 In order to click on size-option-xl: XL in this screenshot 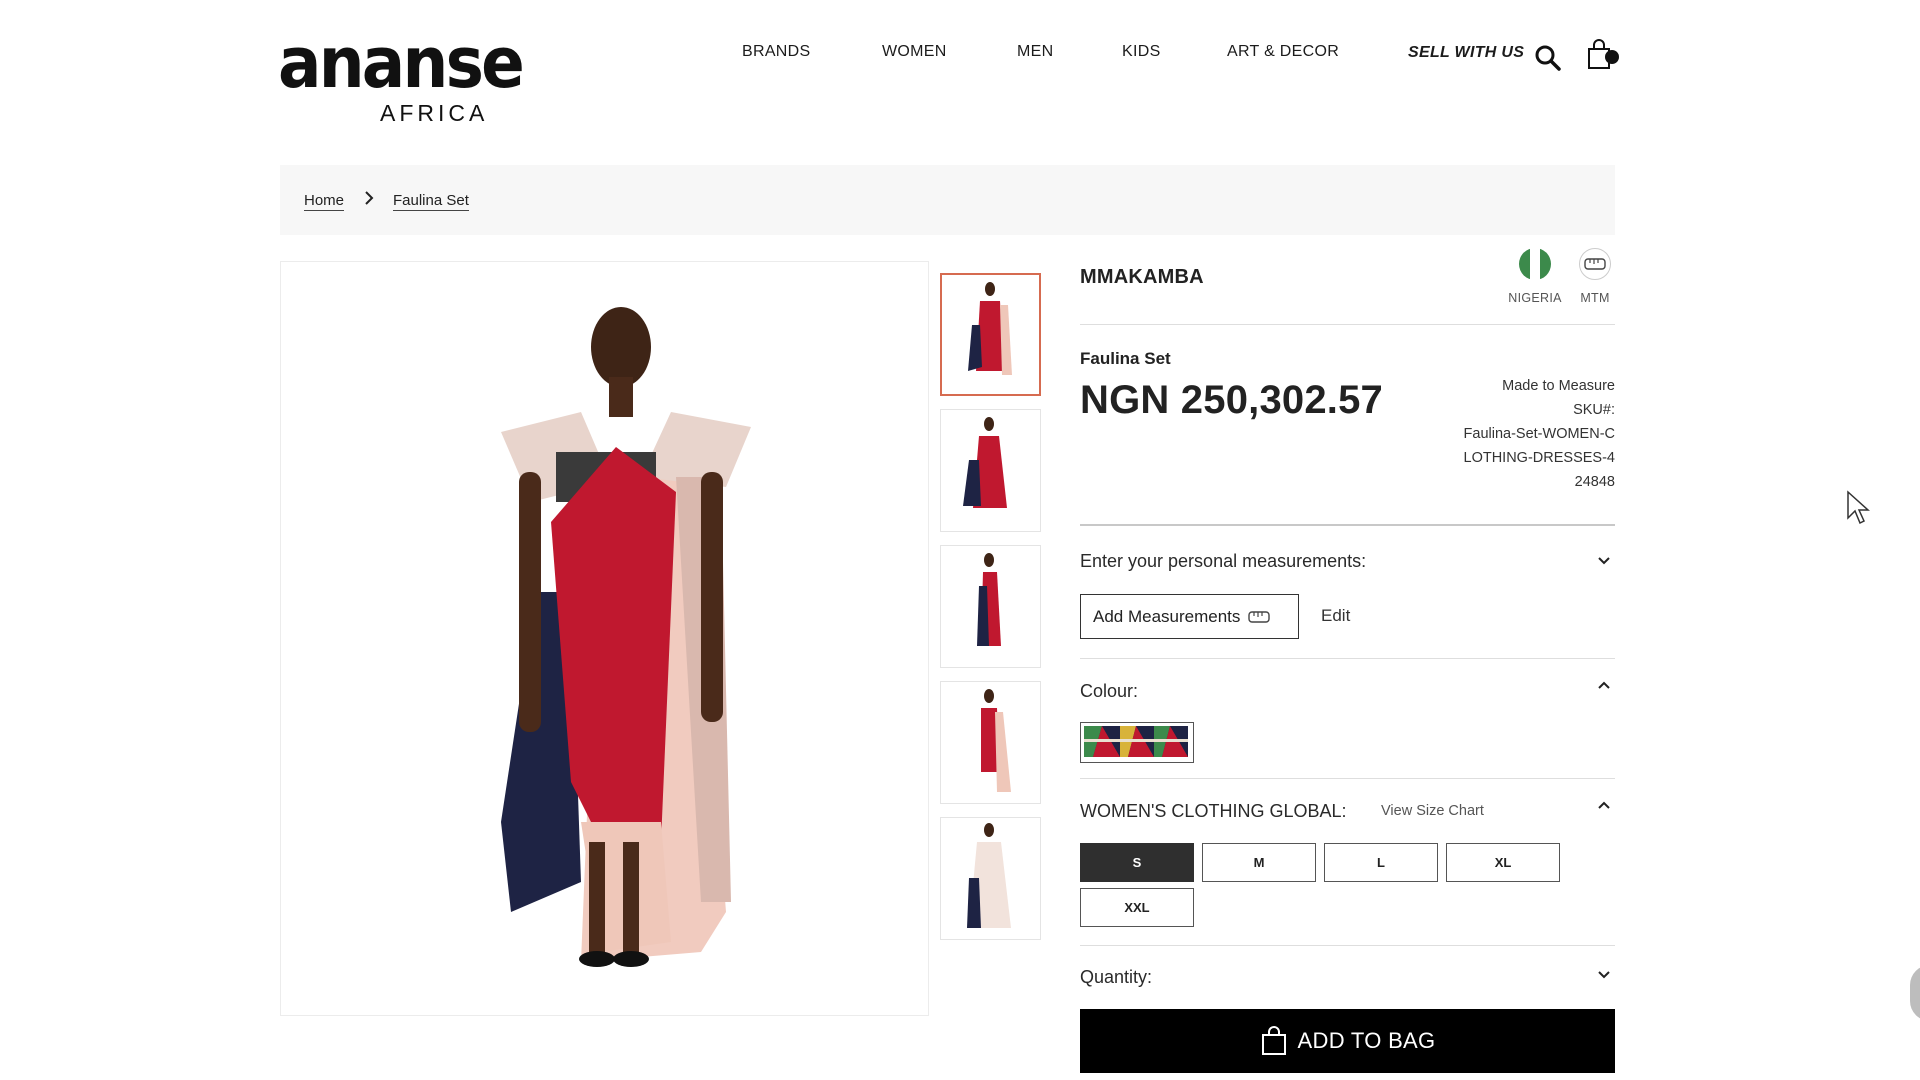, I will do `click(1503, 862)`.